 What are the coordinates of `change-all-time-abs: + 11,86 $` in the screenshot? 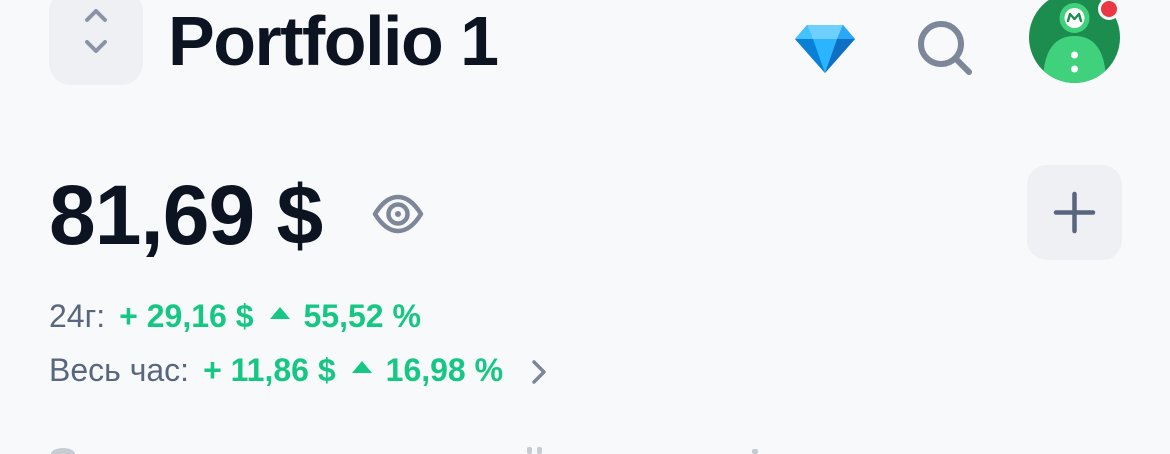 It's located at (269, 370).